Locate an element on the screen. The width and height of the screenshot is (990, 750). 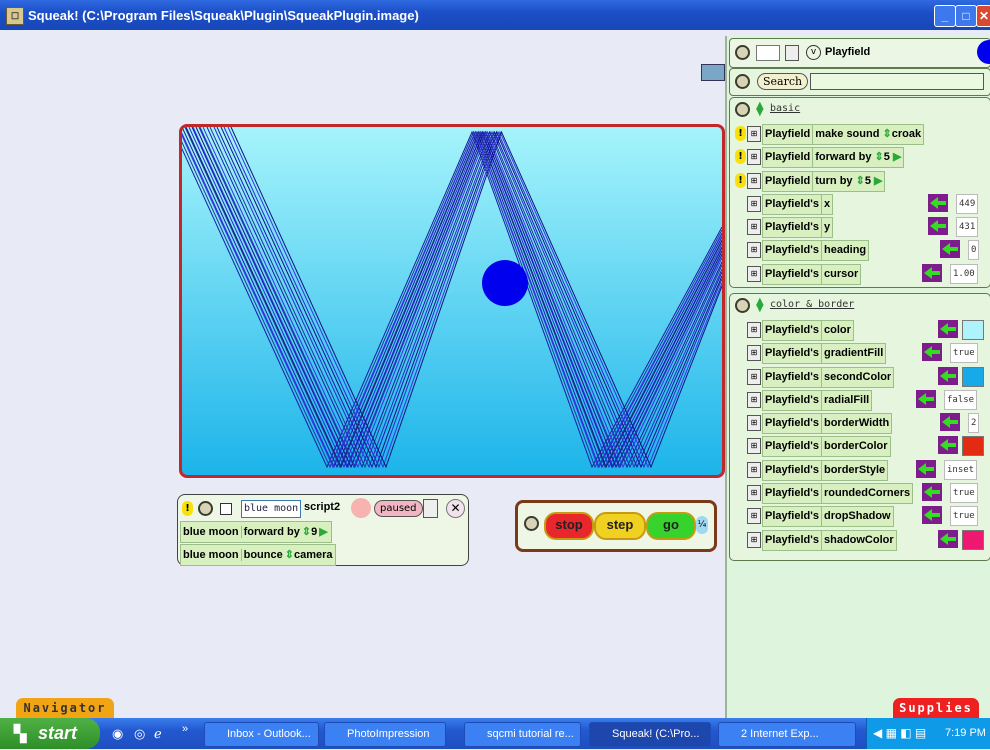
value-readout: 2 is located at coordinates (974, 423).